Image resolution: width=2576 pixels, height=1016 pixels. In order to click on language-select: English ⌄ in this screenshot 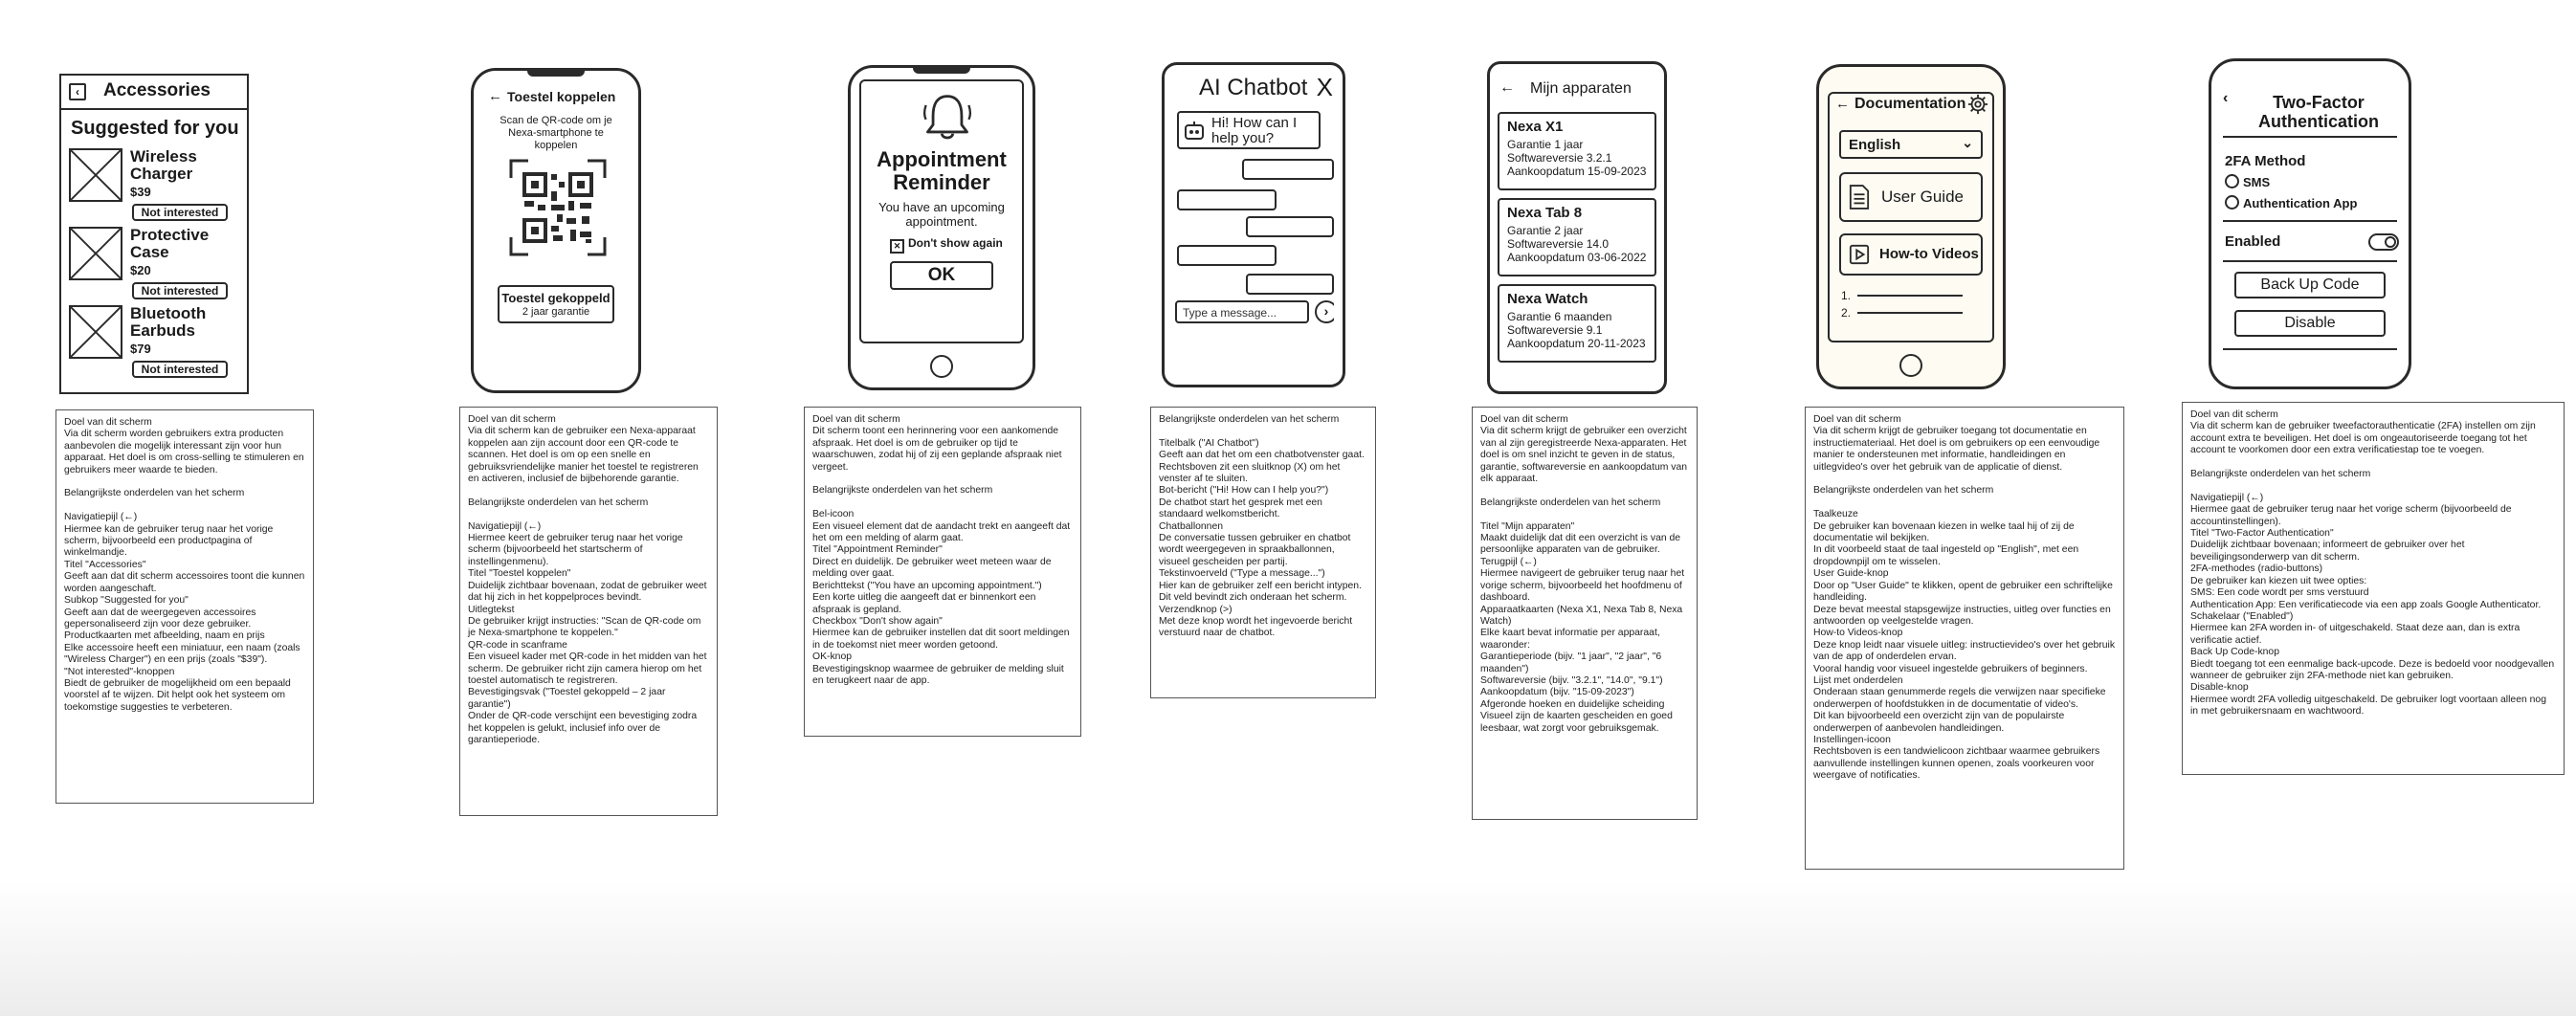, I will do `click(1911, 144)`.